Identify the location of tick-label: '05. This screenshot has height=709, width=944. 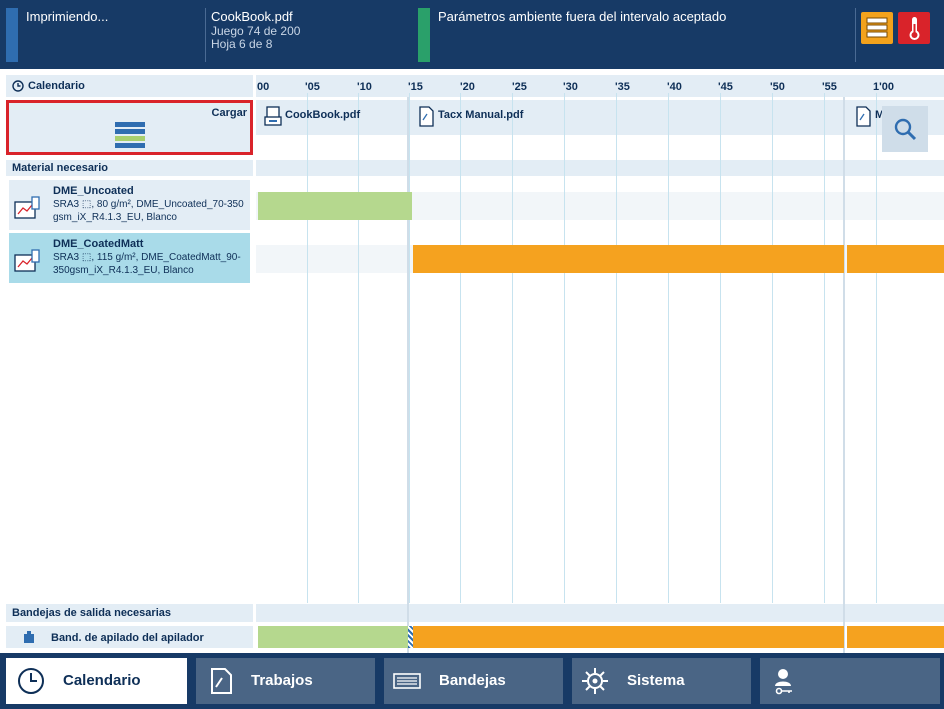
(312, 87).